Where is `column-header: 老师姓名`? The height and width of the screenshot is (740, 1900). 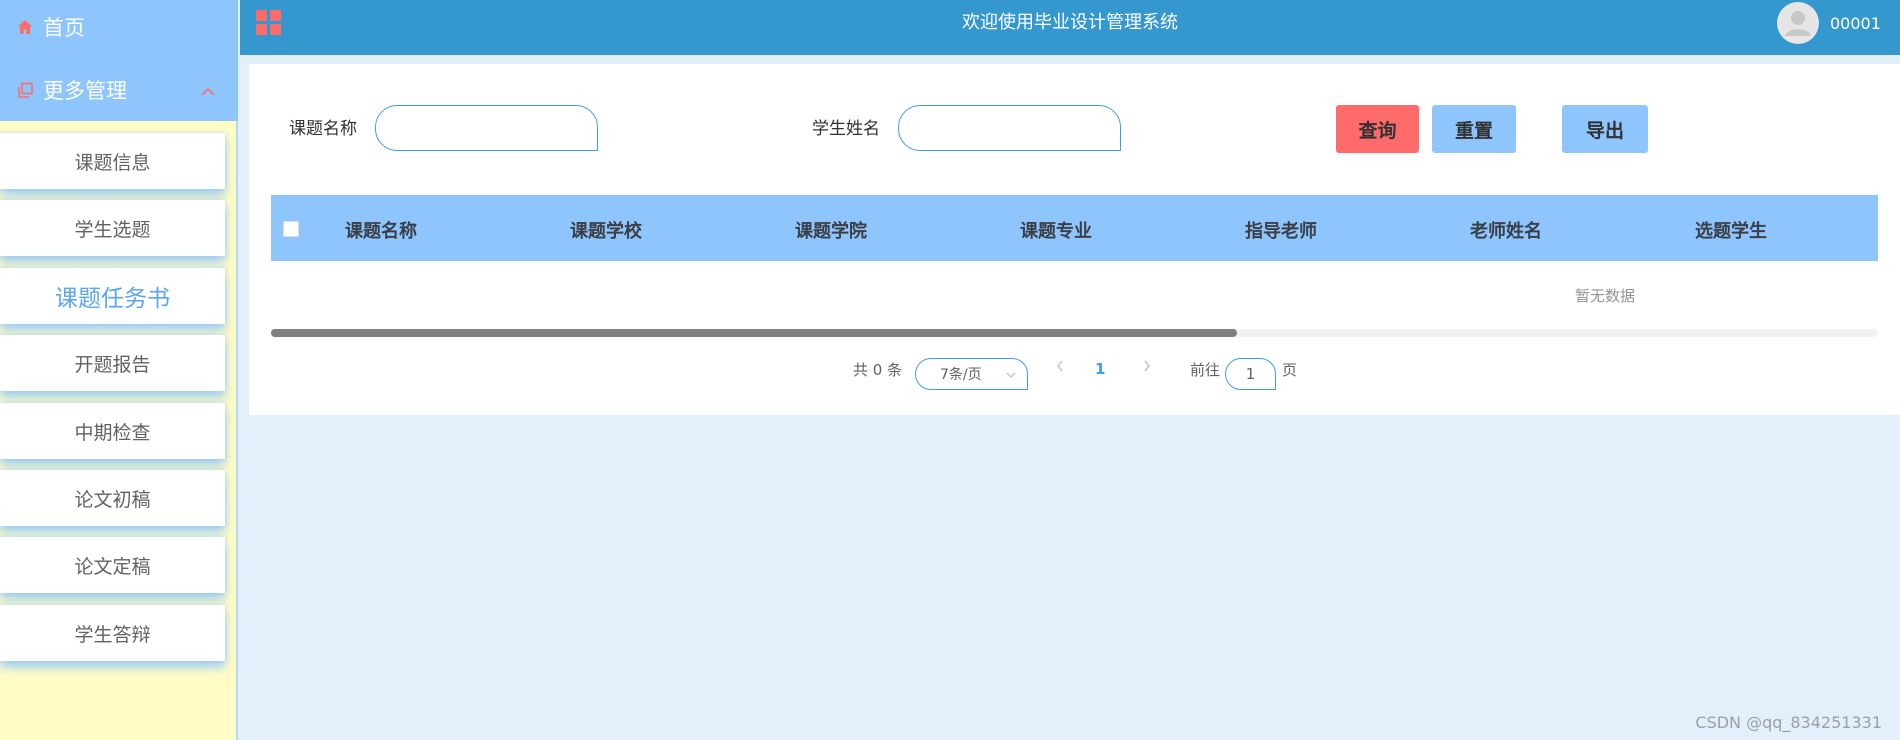
column-header: 老师姓名 is located at coordinates (1506, 230).